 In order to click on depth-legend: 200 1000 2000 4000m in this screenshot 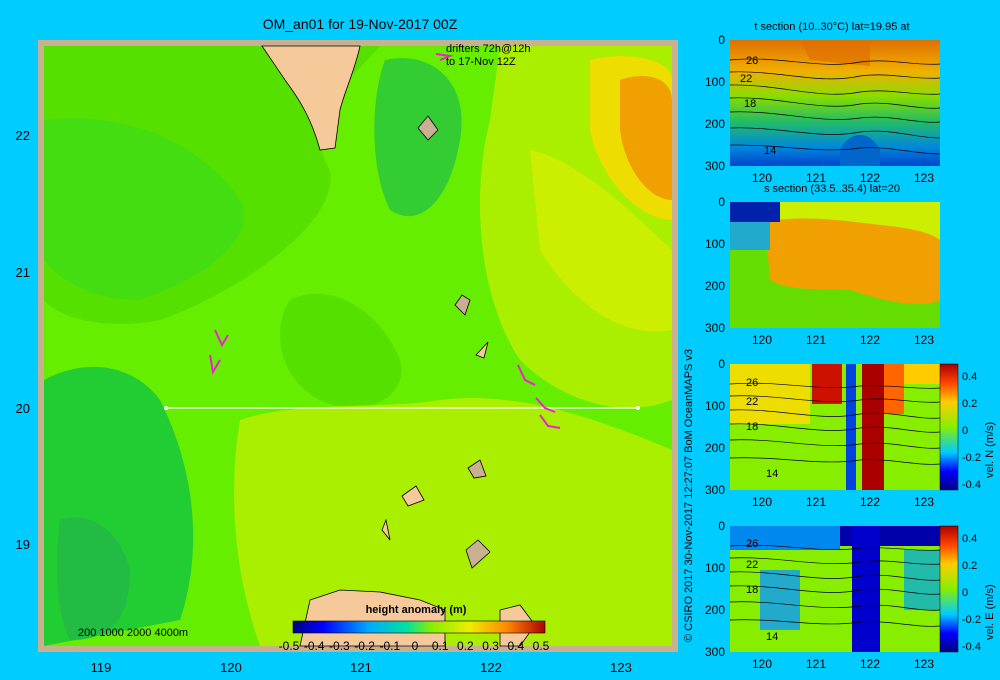, I will do `click(133, 633)`.